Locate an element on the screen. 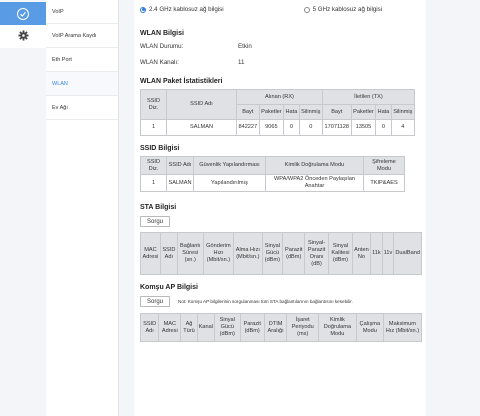 The height and width of the screenshot is (416, 480). col-tx-error: Hata is located at coordinates (383, 112).